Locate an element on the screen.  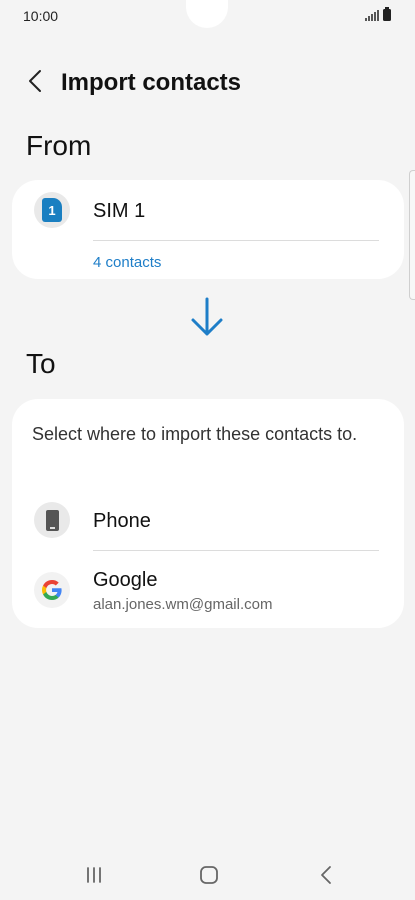
back-button is located at coordinates (35, 81).